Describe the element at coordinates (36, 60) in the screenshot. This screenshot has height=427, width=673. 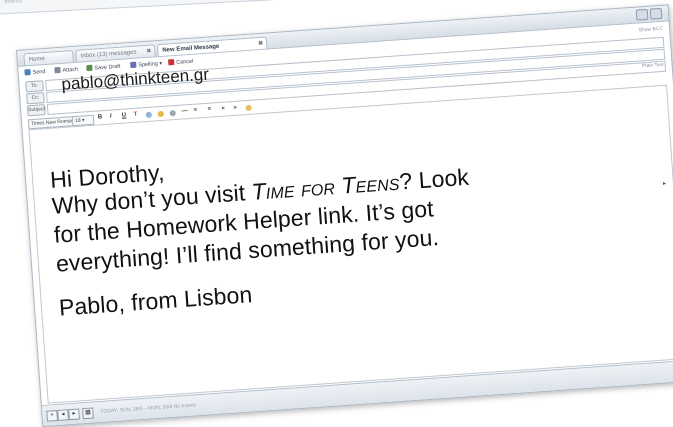
I see `tab-home-label: Home` at that location.